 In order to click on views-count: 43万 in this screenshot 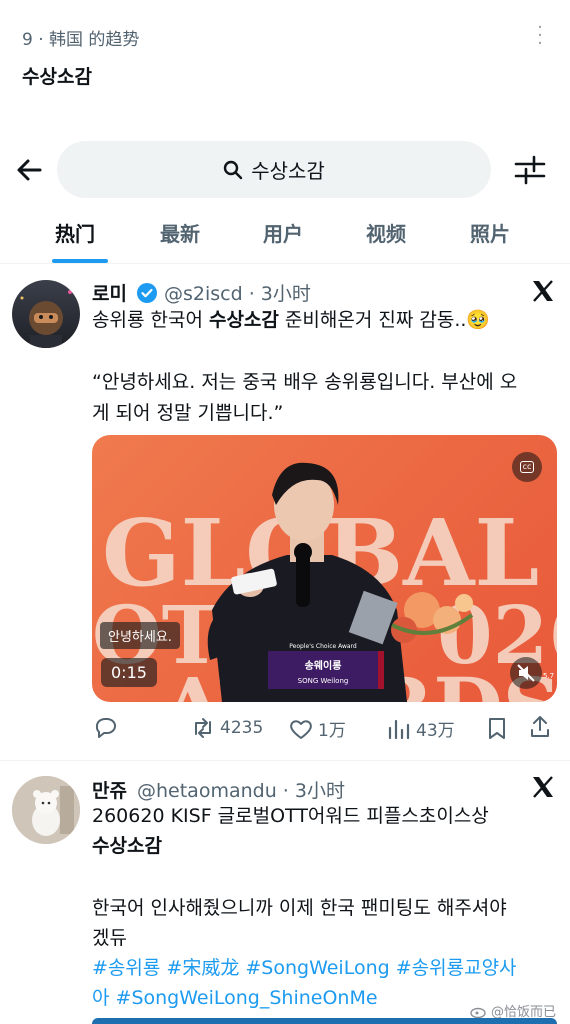, I will do `click(435, 731)`.